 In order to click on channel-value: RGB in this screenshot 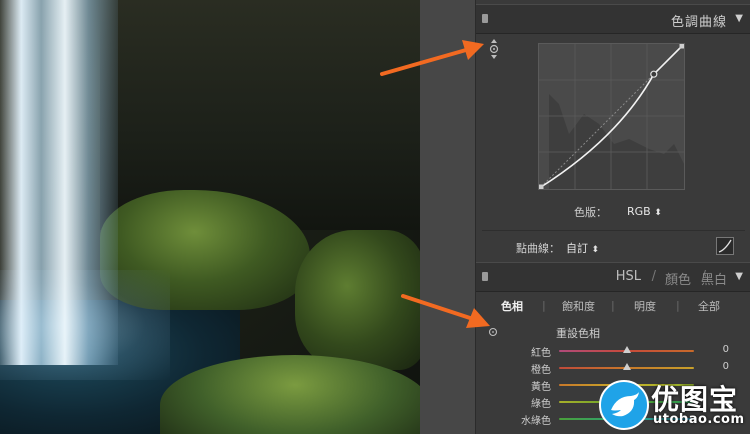, I will do `click(639, 211)`.